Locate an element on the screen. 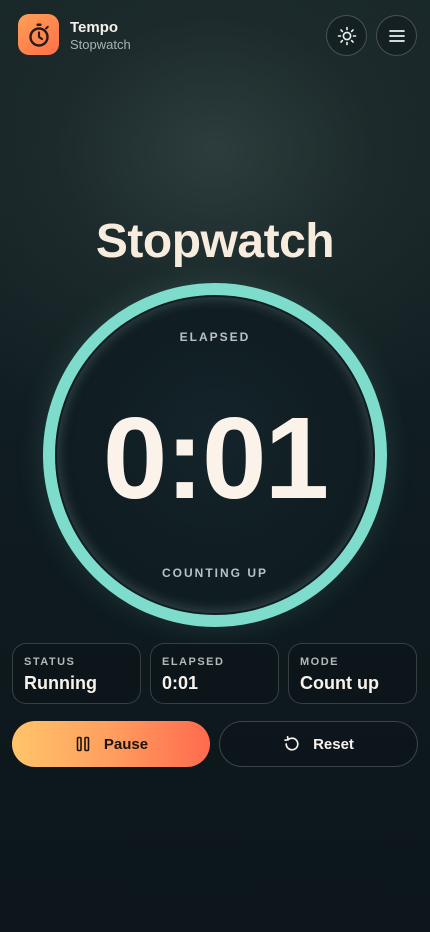 The height and width of the screenshot is (932, 430). pause-button: Pause is located at coordinates (111, 744).